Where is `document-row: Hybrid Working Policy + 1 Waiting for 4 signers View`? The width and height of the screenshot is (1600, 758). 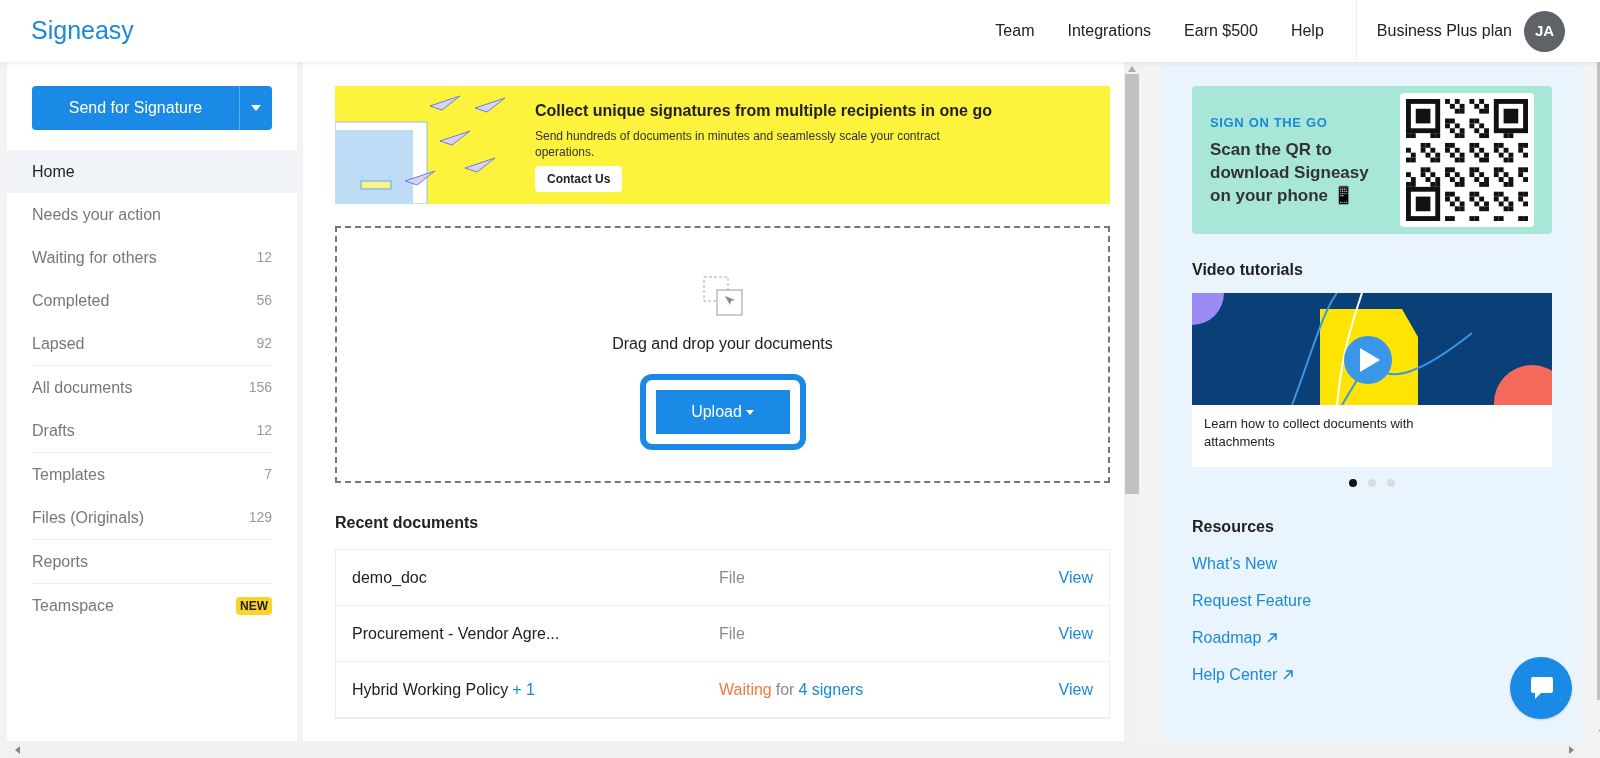 document-row: Hybrid Working Policy + 1 Waiting for 4 signers View is located at coordinates (722, 690).